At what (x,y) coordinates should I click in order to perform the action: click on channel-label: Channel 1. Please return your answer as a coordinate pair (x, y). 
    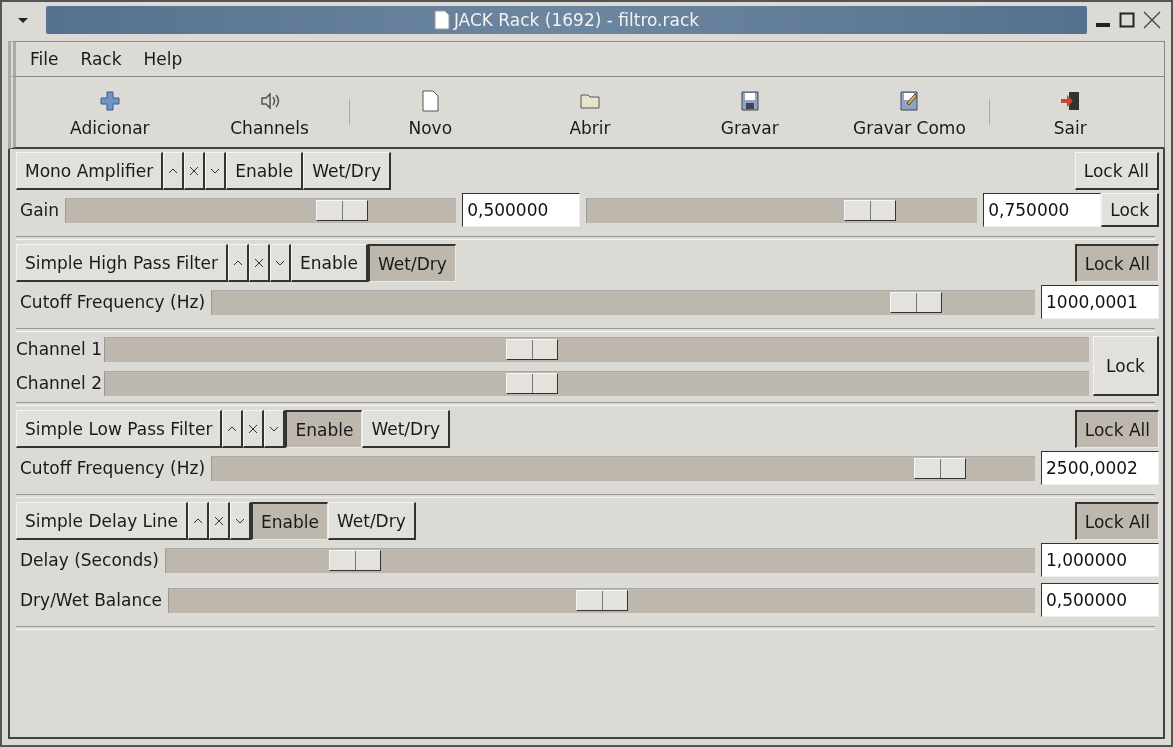
    Looking at the image, I should click on (59, 349).